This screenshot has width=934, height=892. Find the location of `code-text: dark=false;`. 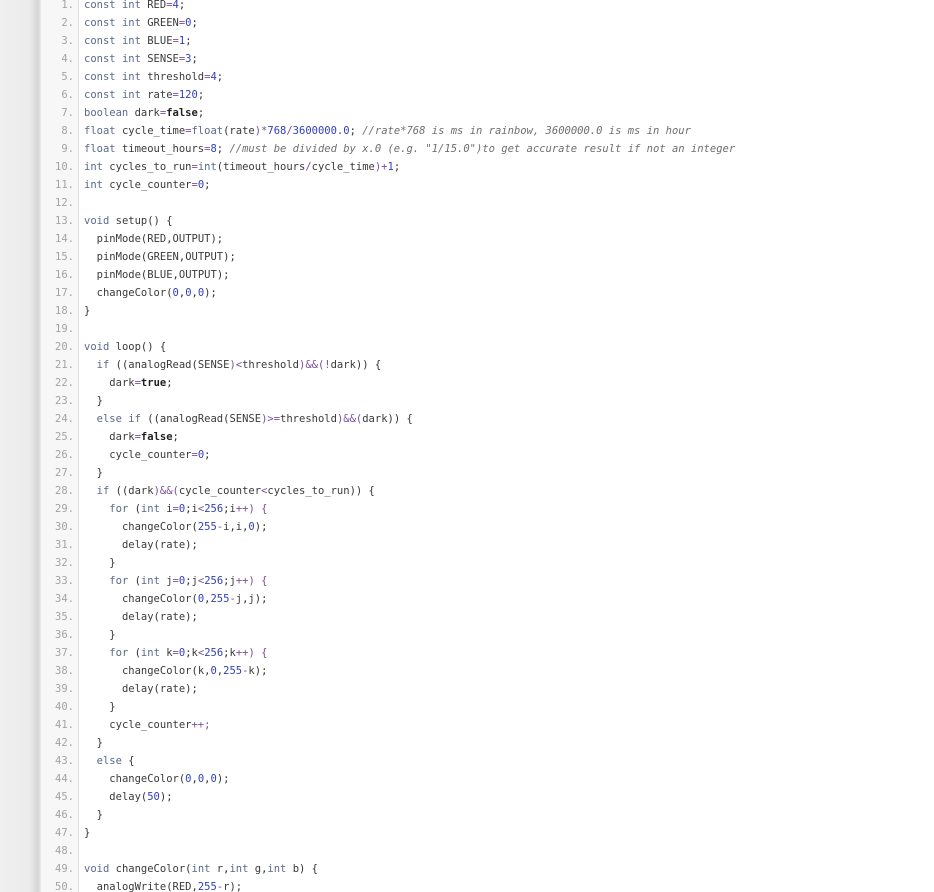

code-text: dark=false; is located at coordinates (144, 437).